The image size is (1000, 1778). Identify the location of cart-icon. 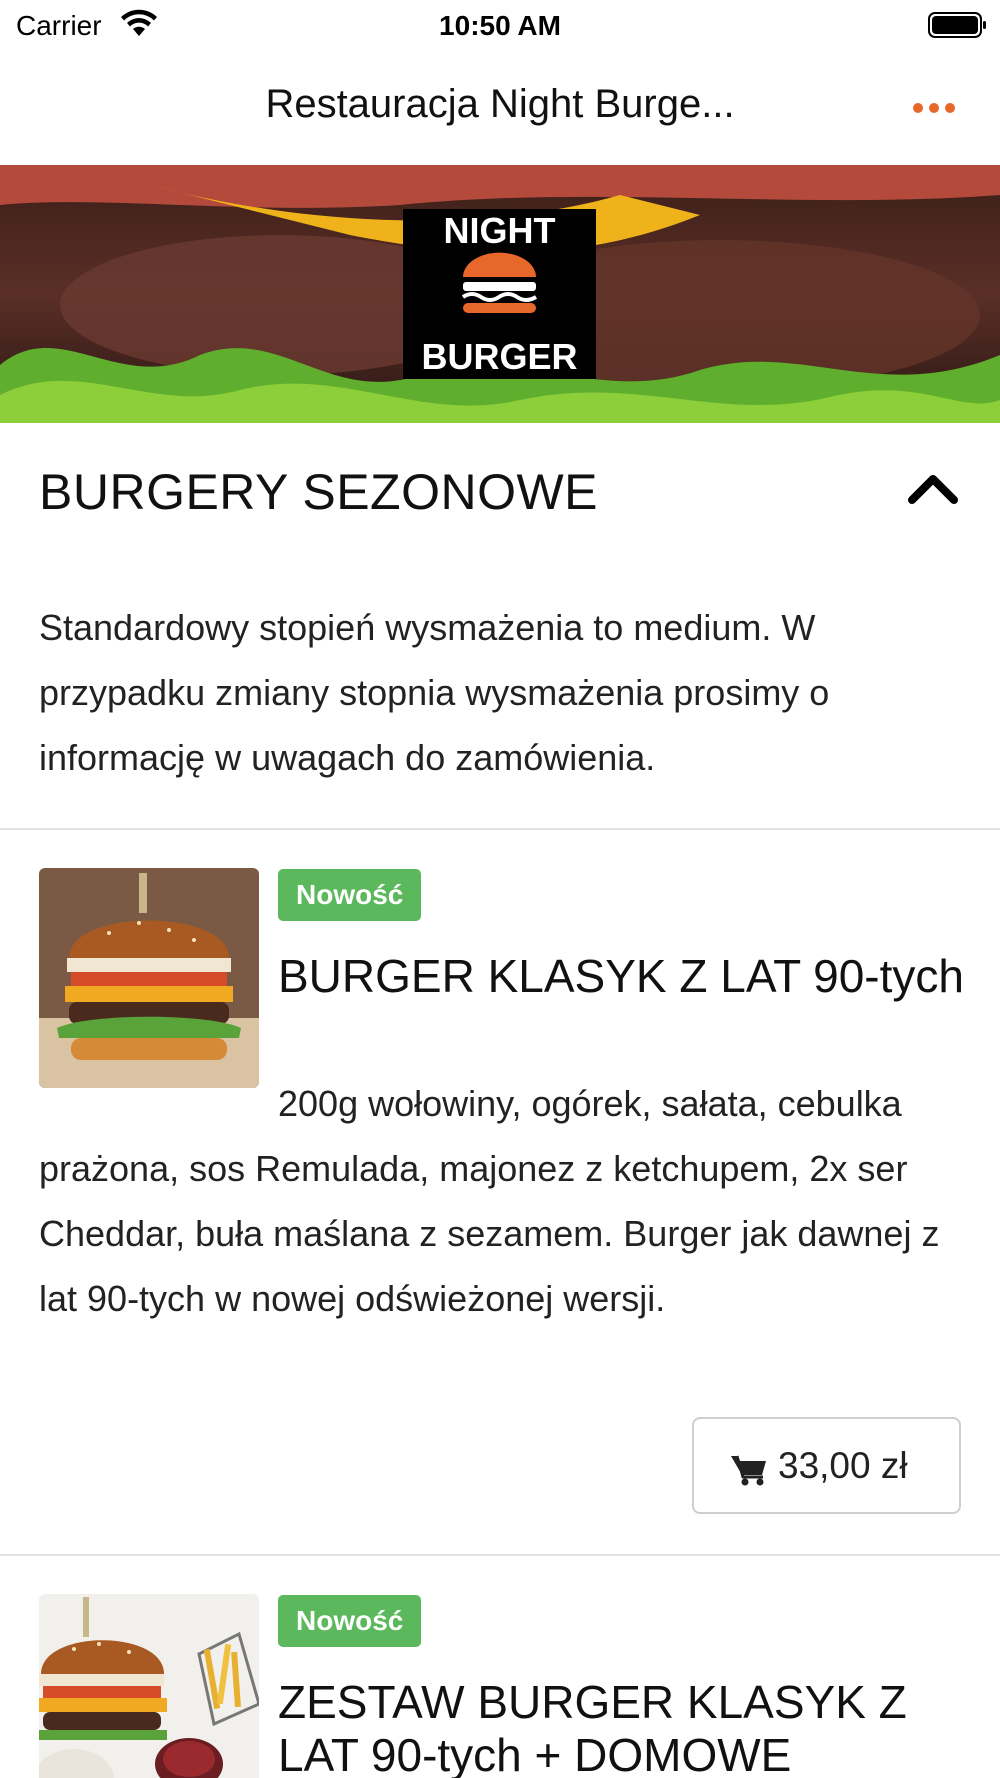
(748, 1470).